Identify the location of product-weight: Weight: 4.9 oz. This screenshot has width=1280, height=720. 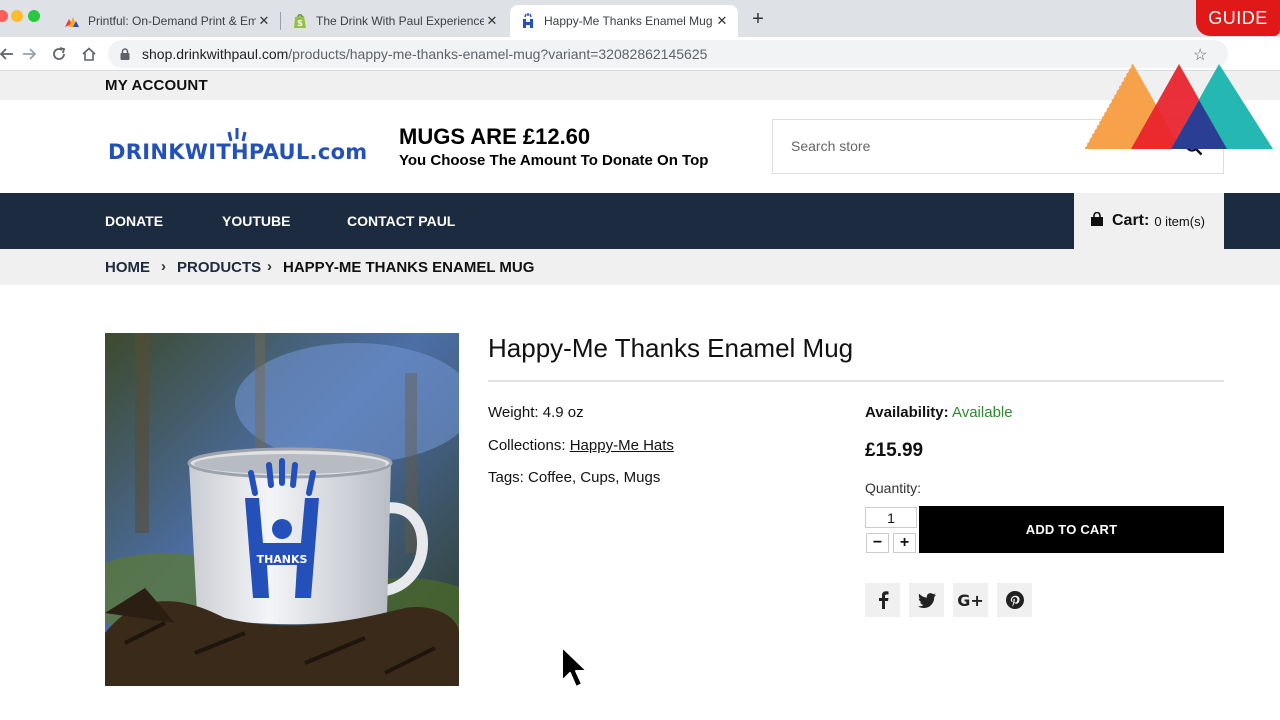
(536, 412).